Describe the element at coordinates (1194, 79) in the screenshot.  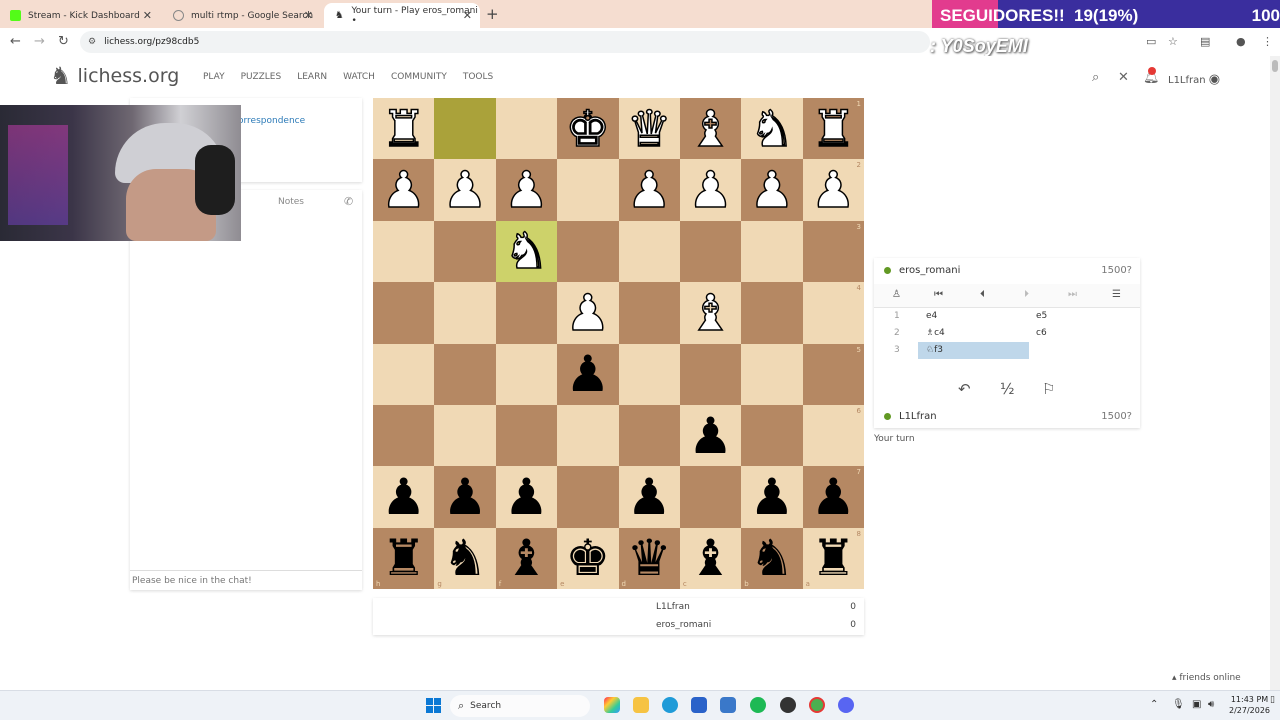
I see `user-menu: L1Lfran ◉` at that location.